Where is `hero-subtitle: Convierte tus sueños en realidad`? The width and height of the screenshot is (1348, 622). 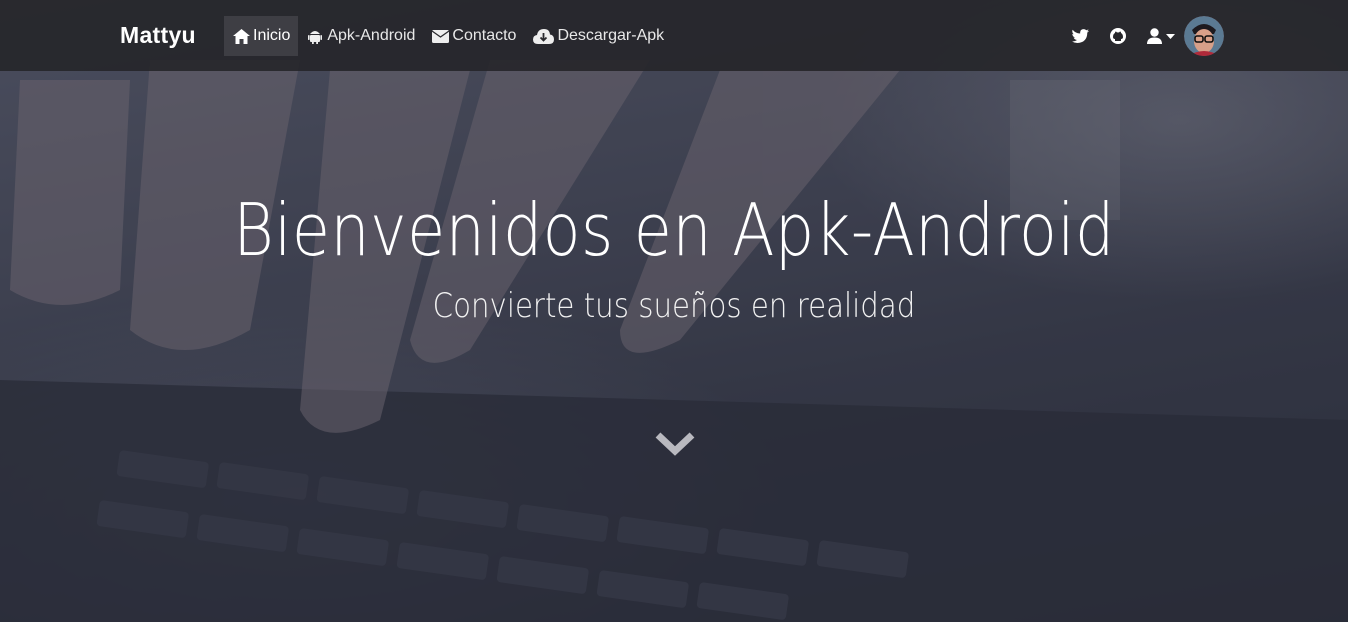 hero-subtitle: Convierte tus sueños en realidad is located at coordinates (674, 306).